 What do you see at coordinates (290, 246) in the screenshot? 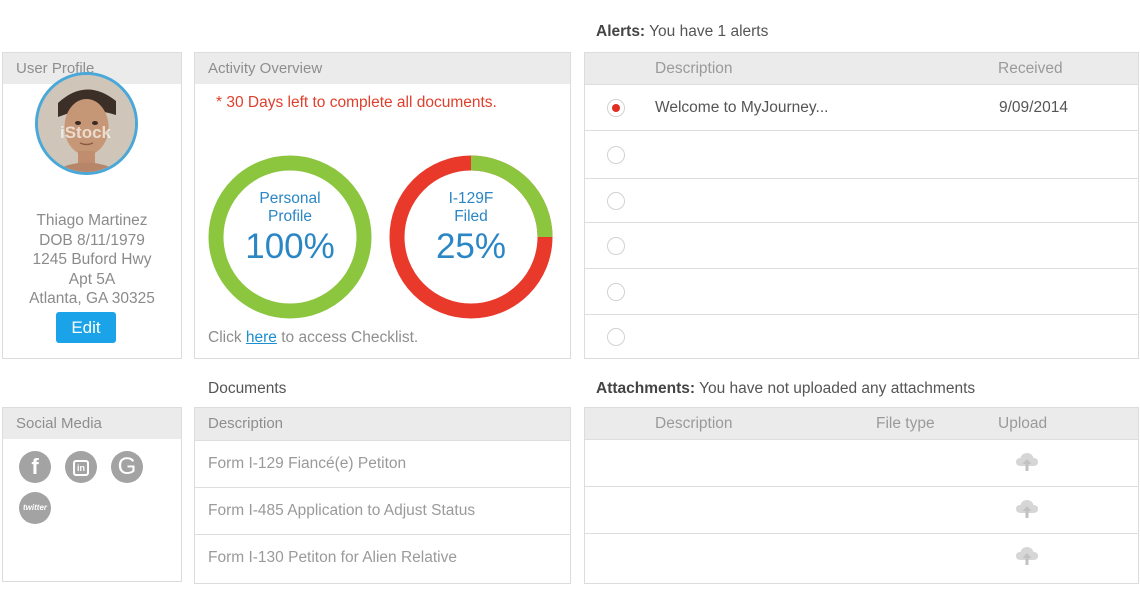
I see `ring-percent: 100%` at bounding box center [290, 246].